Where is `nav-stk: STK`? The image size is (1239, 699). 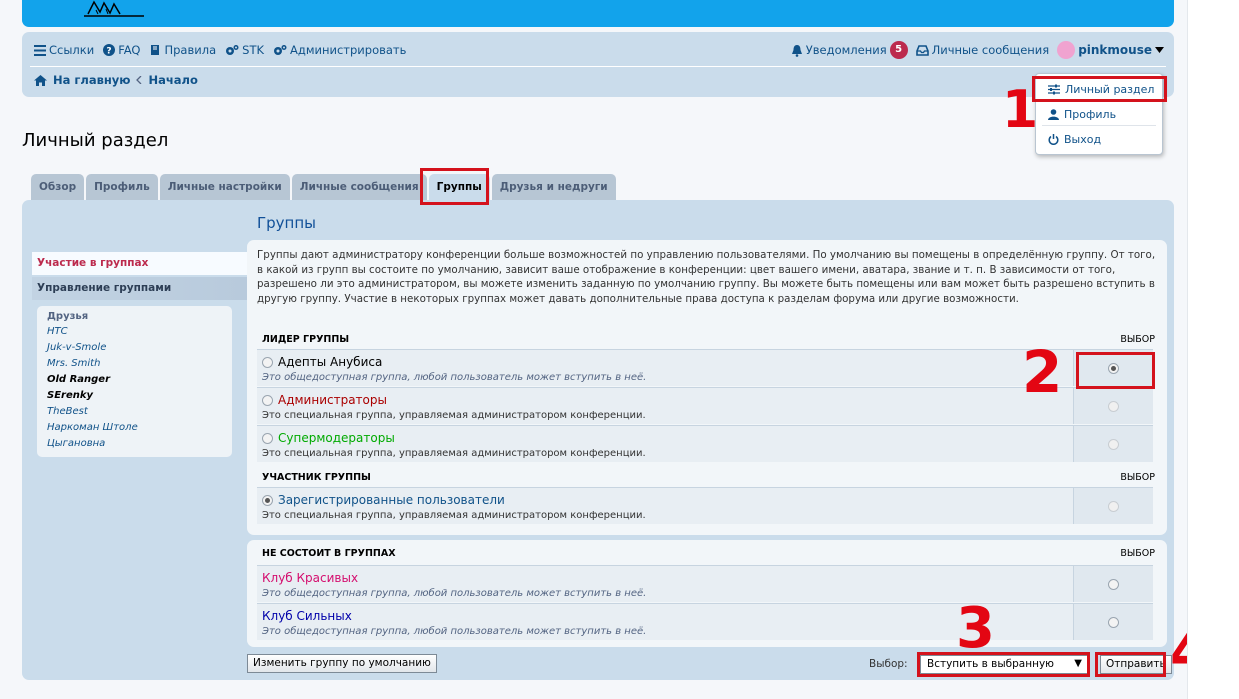 nav-stk: STK is located at coordinates (244, 50).